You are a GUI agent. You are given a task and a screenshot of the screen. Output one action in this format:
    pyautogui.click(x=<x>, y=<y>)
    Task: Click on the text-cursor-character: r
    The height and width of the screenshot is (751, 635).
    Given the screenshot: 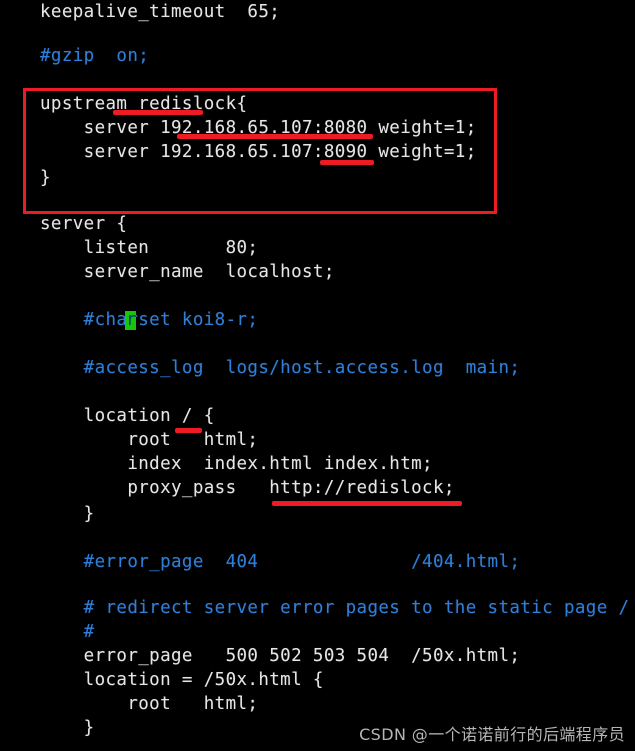 What is the action you would take?
    pyautogui.click(x=131, y=320)
    